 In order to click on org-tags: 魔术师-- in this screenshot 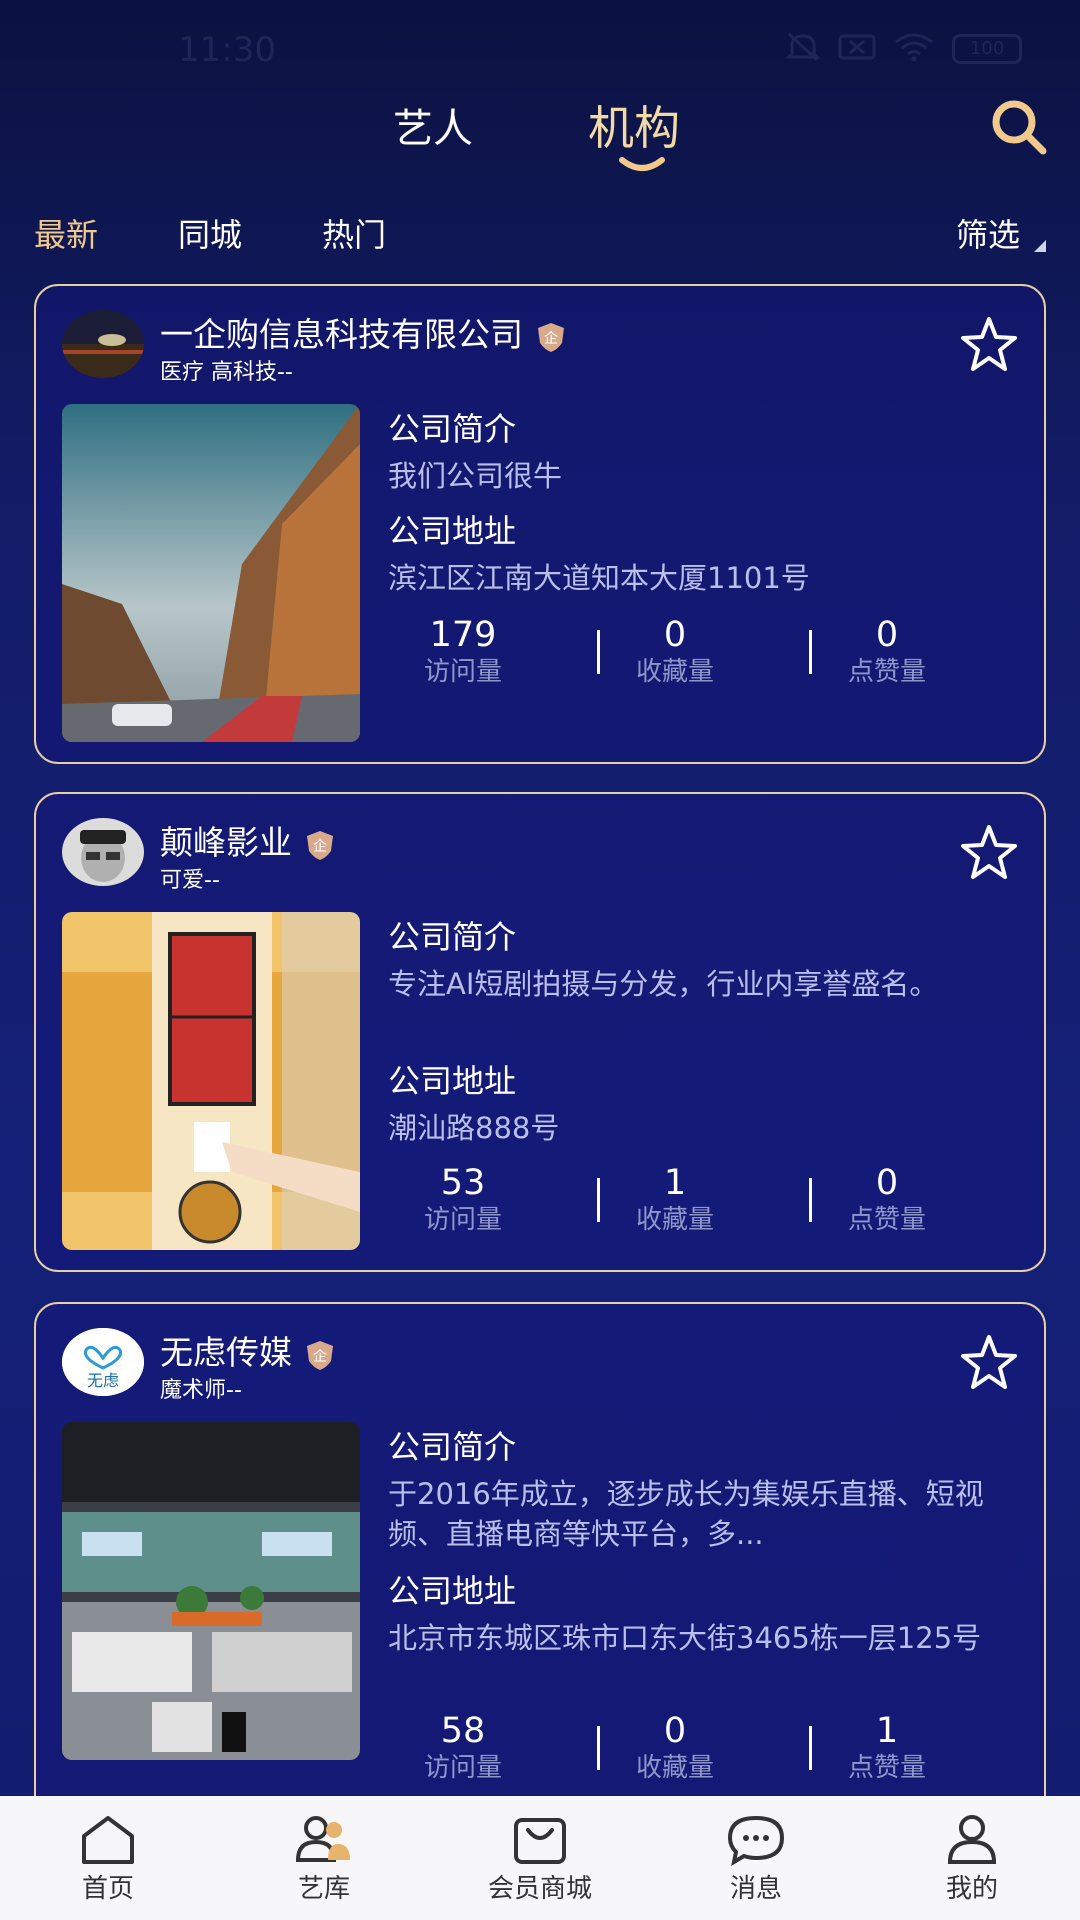, I will do `click(201, 1390)`.